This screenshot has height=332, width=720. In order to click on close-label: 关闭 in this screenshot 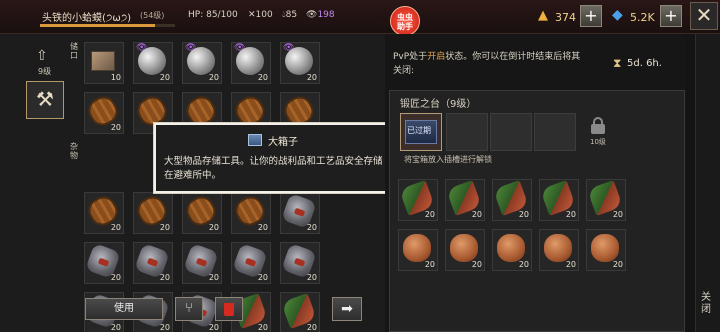, I will do `click(706, 303)`.